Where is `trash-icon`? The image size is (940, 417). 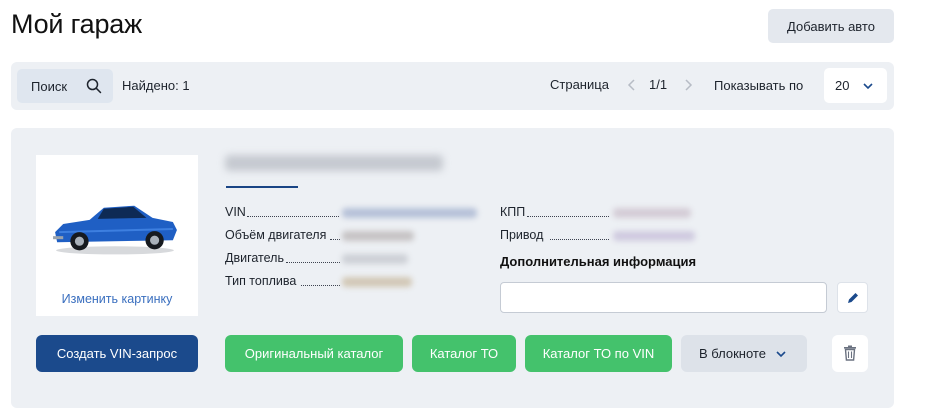 trash-icon is located at coordinates (850, 353).